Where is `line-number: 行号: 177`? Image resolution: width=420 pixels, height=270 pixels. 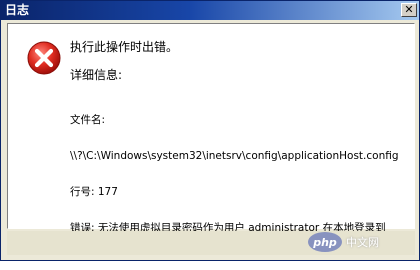 line-number: 行号: 177 is located at coordinates (94, 192).